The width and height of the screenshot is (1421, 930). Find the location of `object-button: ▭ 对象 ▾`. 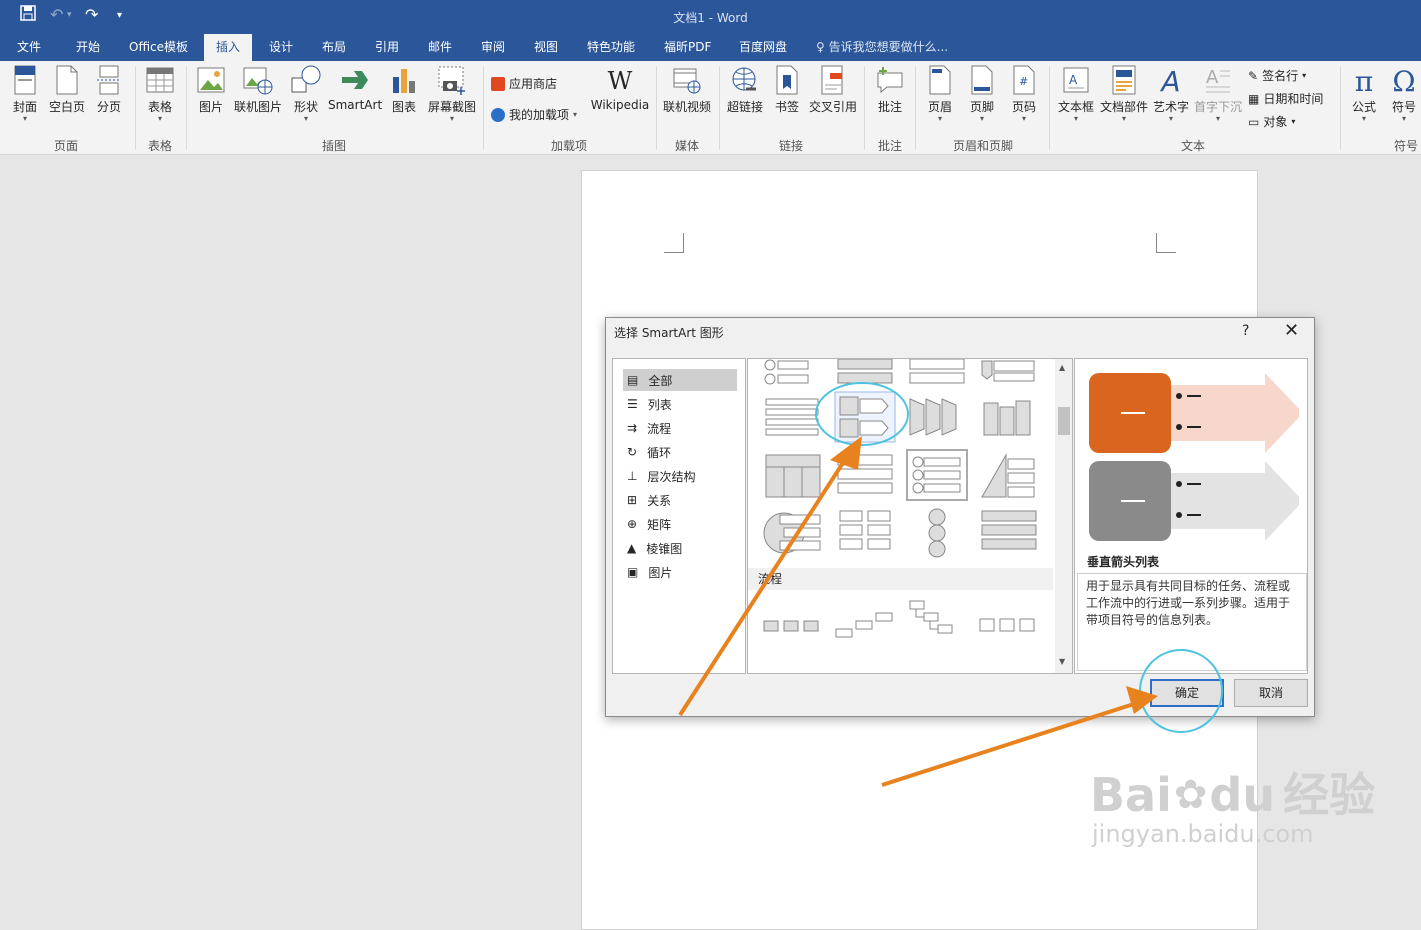

object-button: ▭ 对象 ▾ is located at coordinates (1271, 121).